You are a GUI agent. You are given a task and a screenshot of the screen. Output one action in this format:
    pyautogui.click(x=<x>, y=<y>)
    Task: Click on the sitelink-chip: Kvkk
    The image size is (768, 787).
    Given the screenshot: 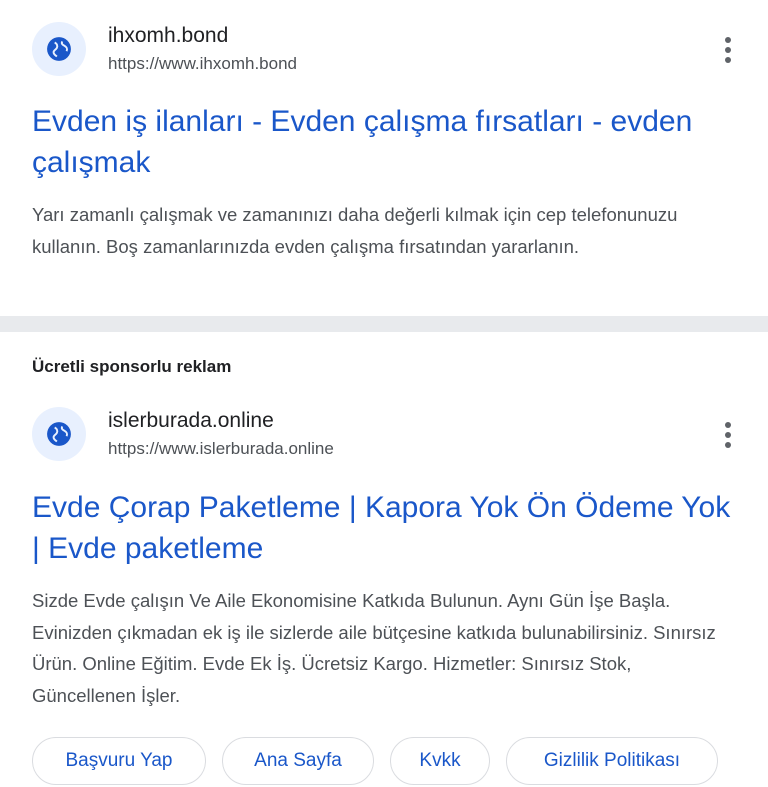 What is the action you would take?
    pyautogui.click(x=440, y=761)
    